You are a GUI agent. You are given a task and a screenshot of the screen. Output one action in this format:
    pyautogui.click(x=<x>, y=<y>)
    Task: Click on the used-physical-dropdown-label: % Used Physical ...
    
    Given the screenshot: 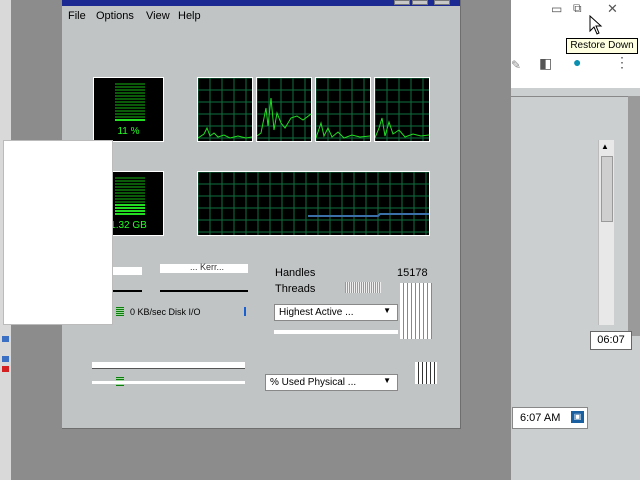 What is the action you would take?
    pyautogui.click(x=313, y=382)
    